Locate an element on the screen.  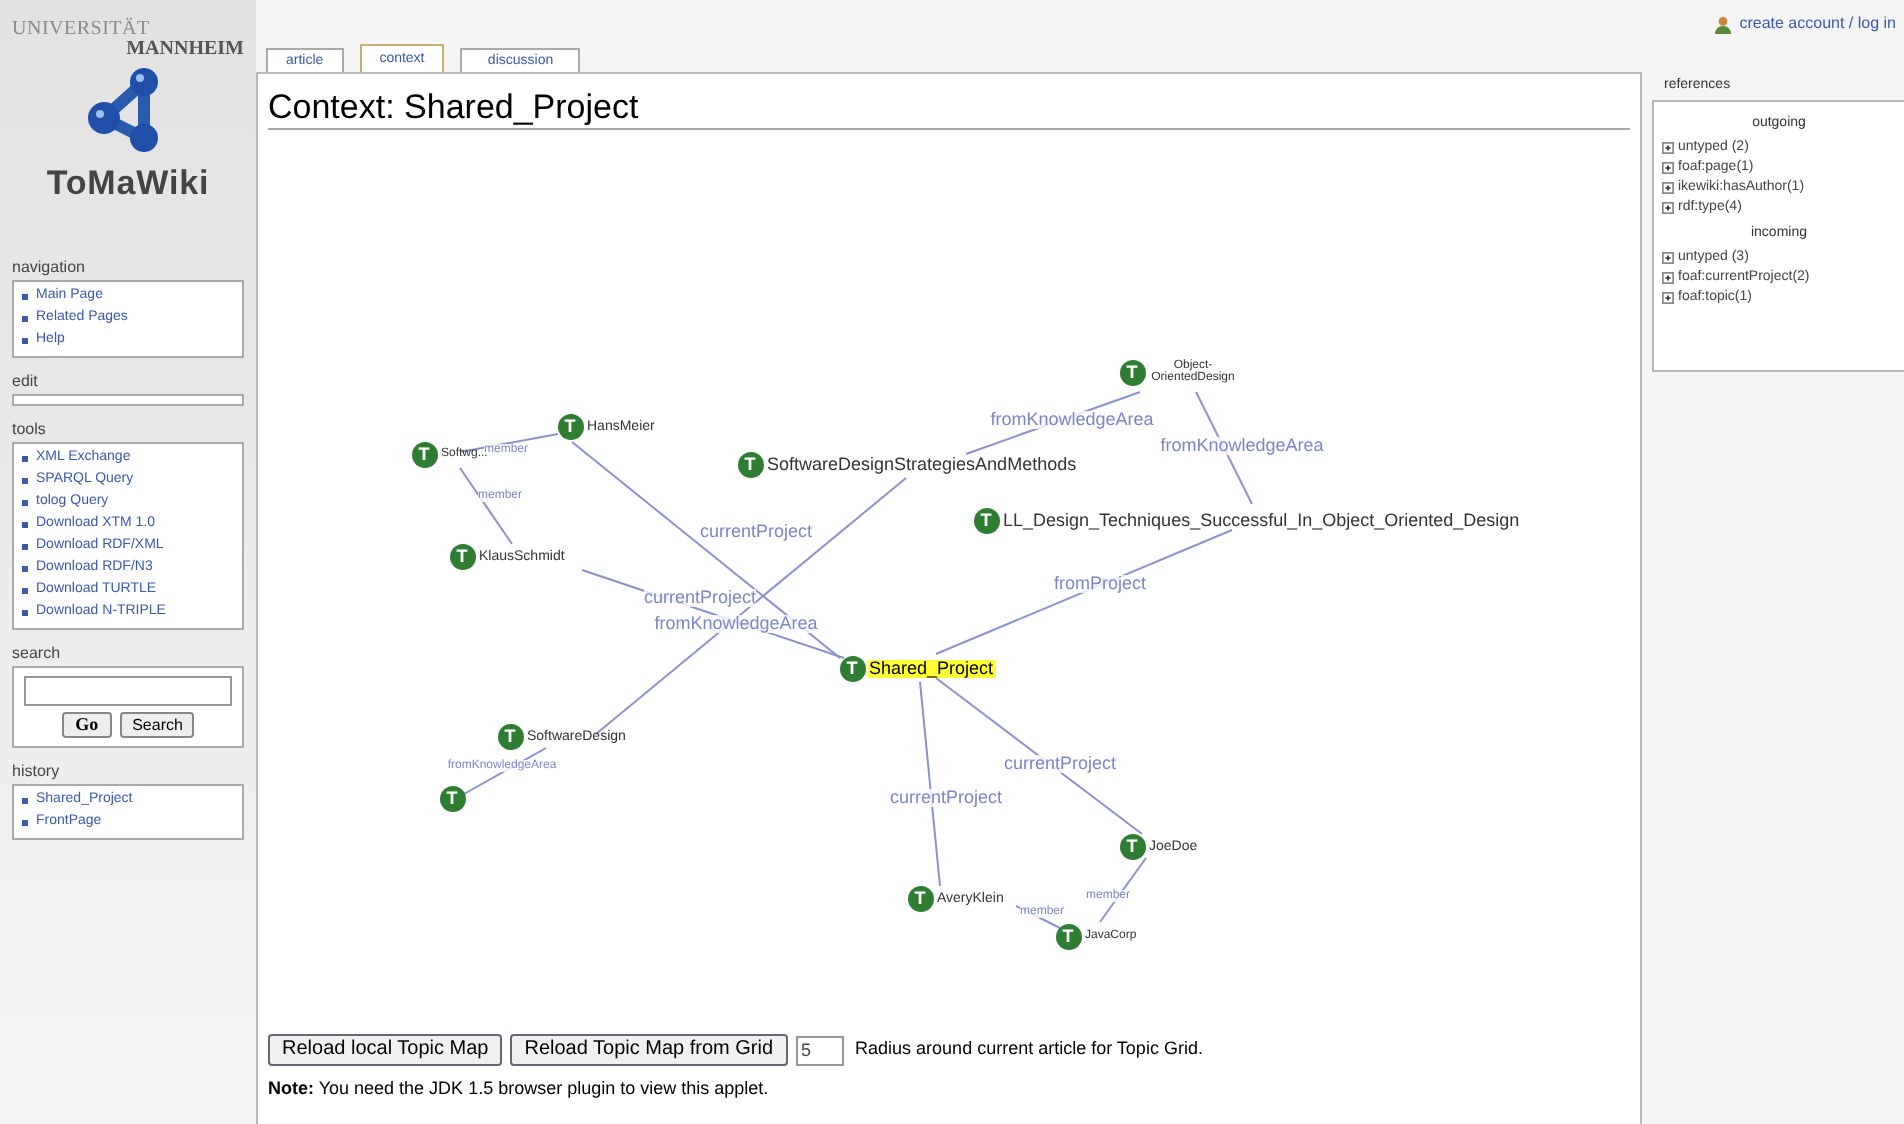
radius-label: Radius around current article for Topic Grid. is located at coordinates (1029, 1049).